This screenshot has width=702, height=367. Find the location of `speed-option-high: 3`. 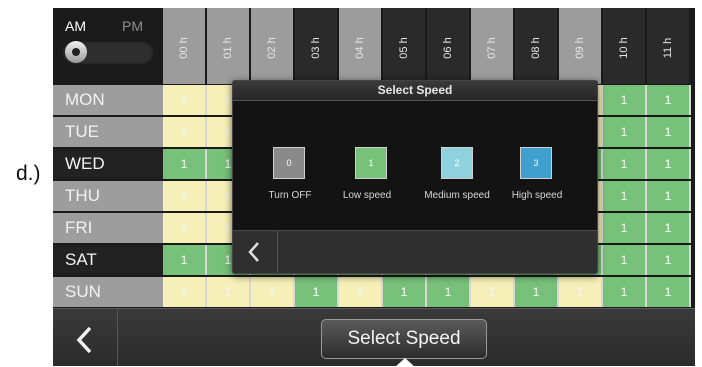

speed-option-high: 3 is located at coordinates (536, 163).